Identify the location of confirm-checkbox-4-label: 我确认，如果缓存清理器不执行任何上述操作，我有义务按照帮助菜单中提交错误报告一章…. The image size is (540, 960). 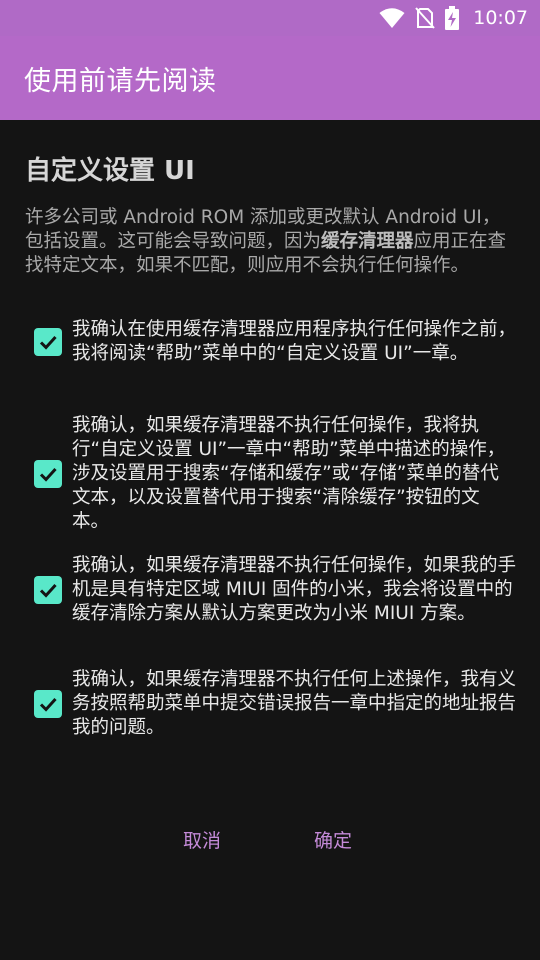
(294, 703).